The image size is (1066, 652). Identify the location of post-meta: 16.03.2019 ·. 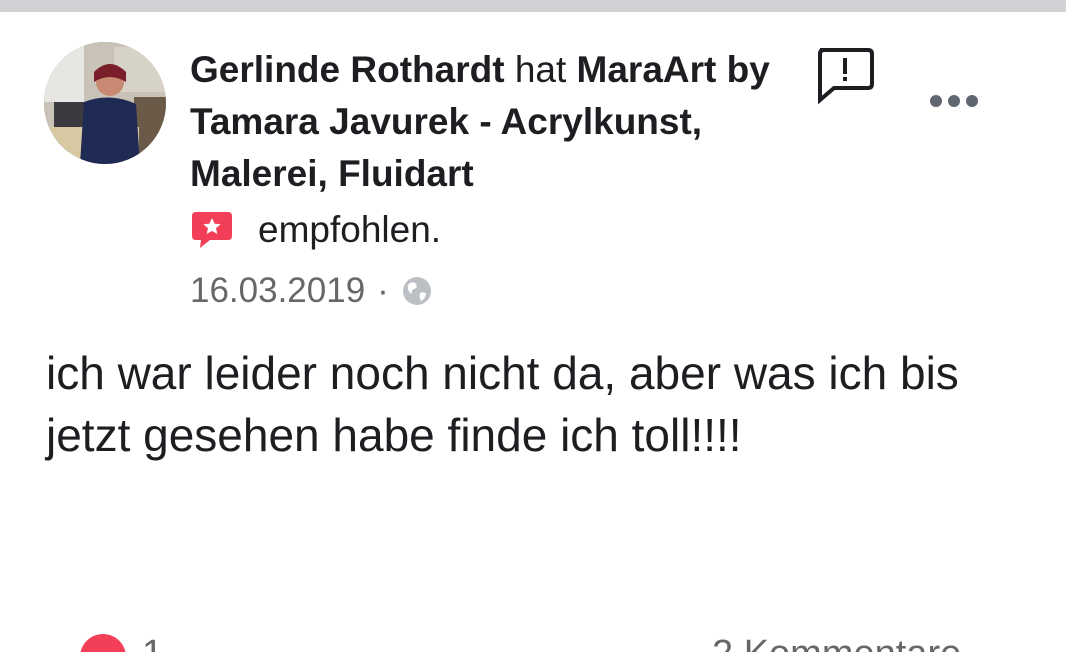
(311, 291).